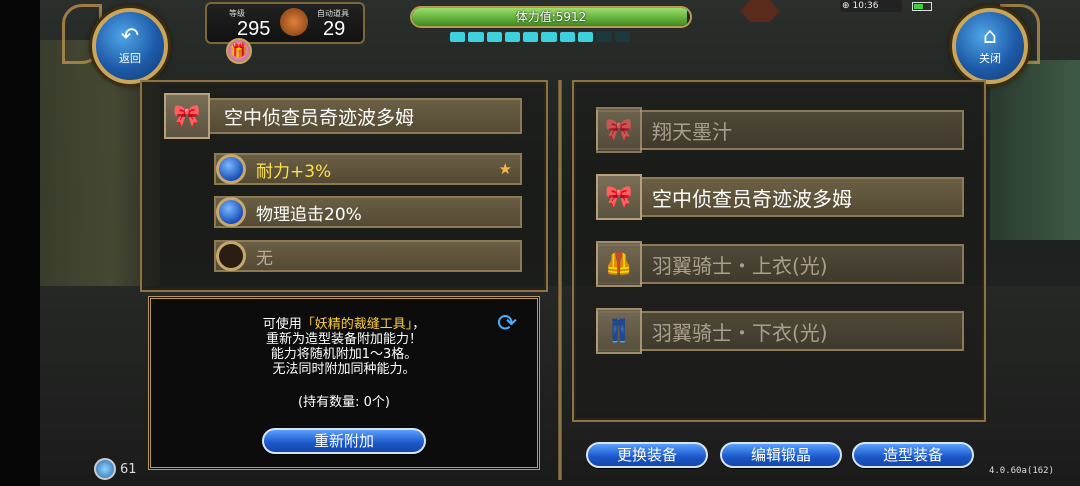  Describe the element at coordinates (239, 51) in the screenshot. I see `gift-icon: 🎁` at that location.